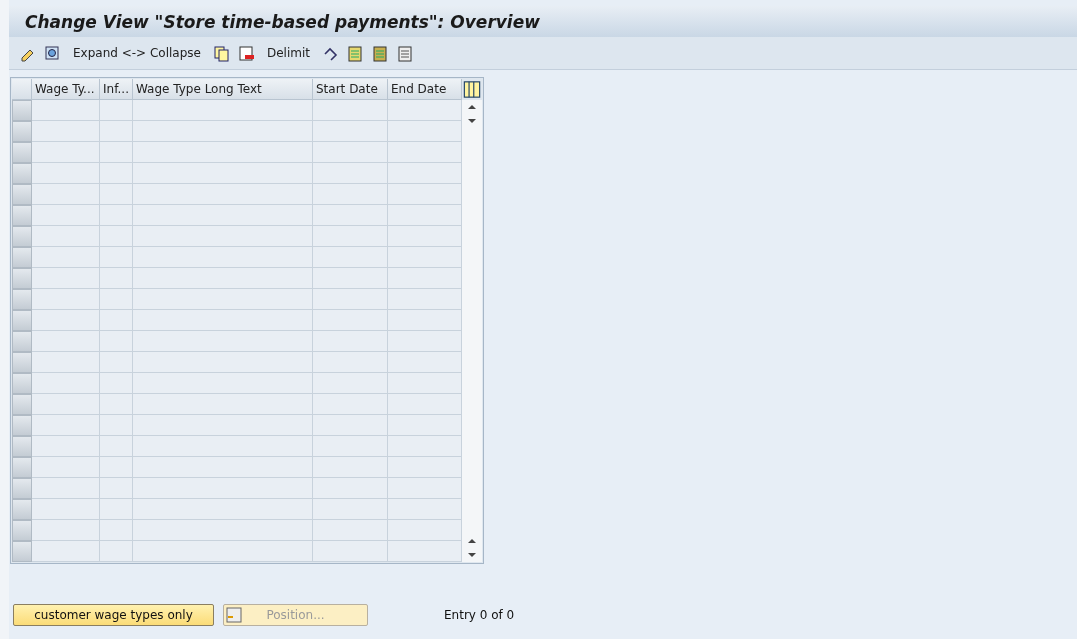  I want to click on expand-collapse-button: Expand <-> Collapse, so click(137, 53).